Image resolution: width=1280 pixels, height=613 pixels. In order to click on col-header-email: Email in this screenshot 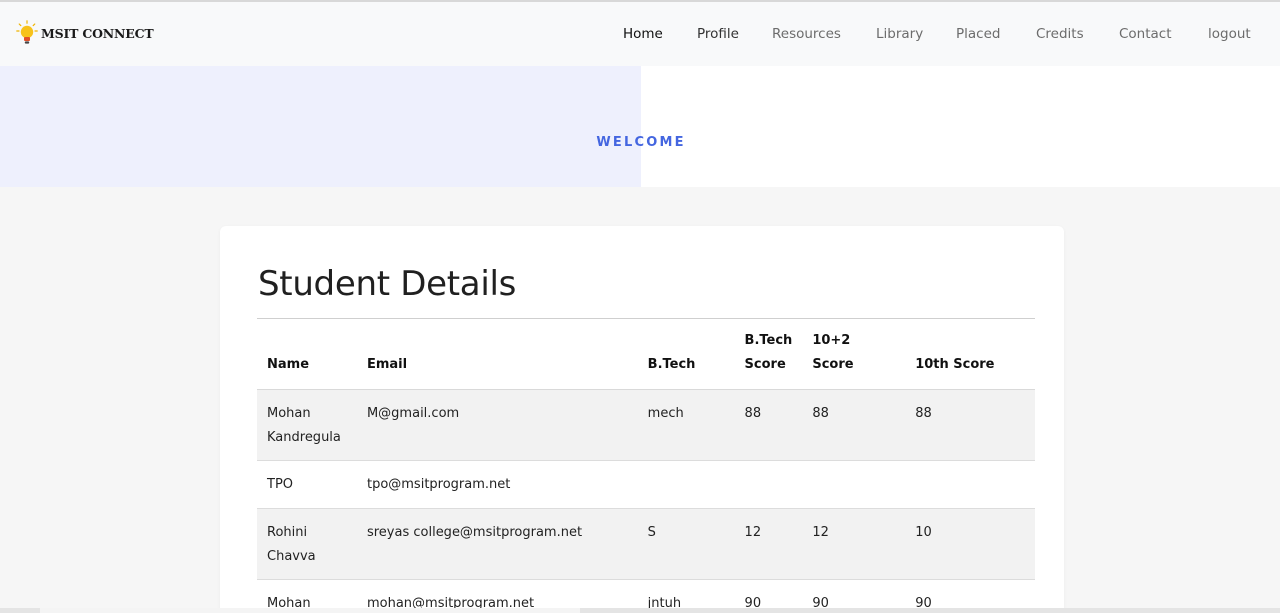, I will do `click(497, 359)`.